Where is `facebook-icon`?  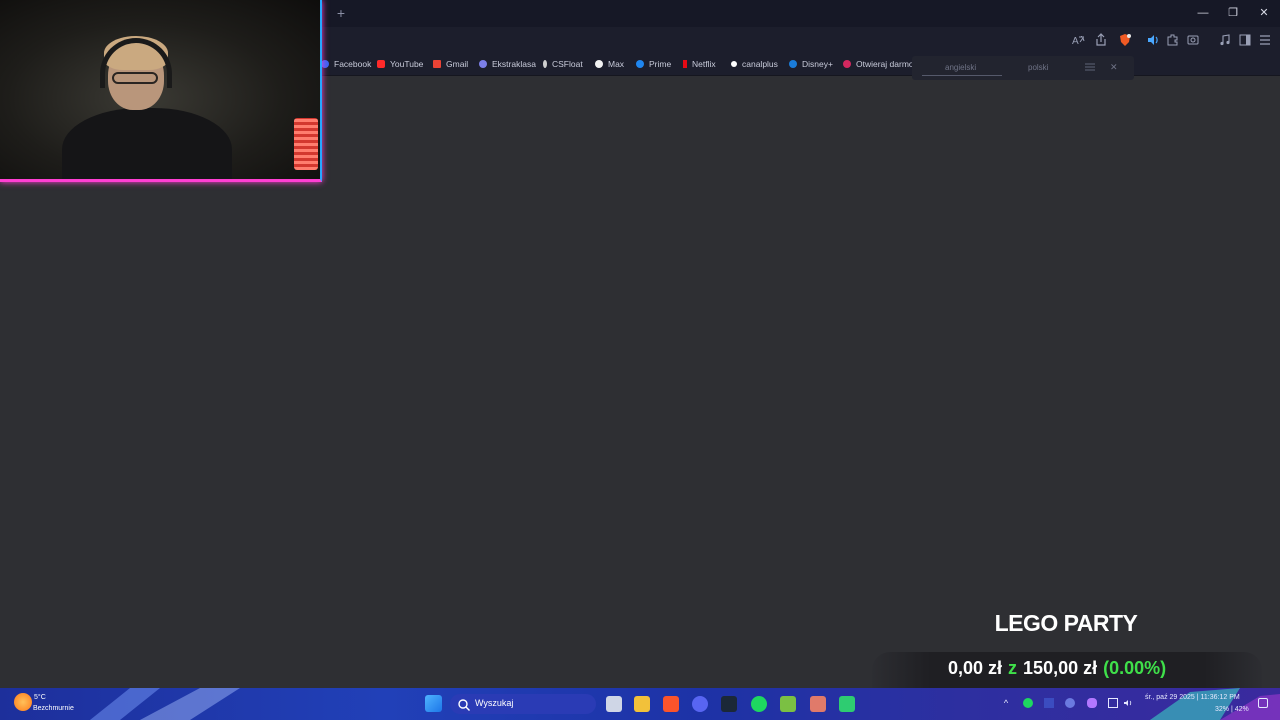 facebook-icon is located at coordinates (325, 64).